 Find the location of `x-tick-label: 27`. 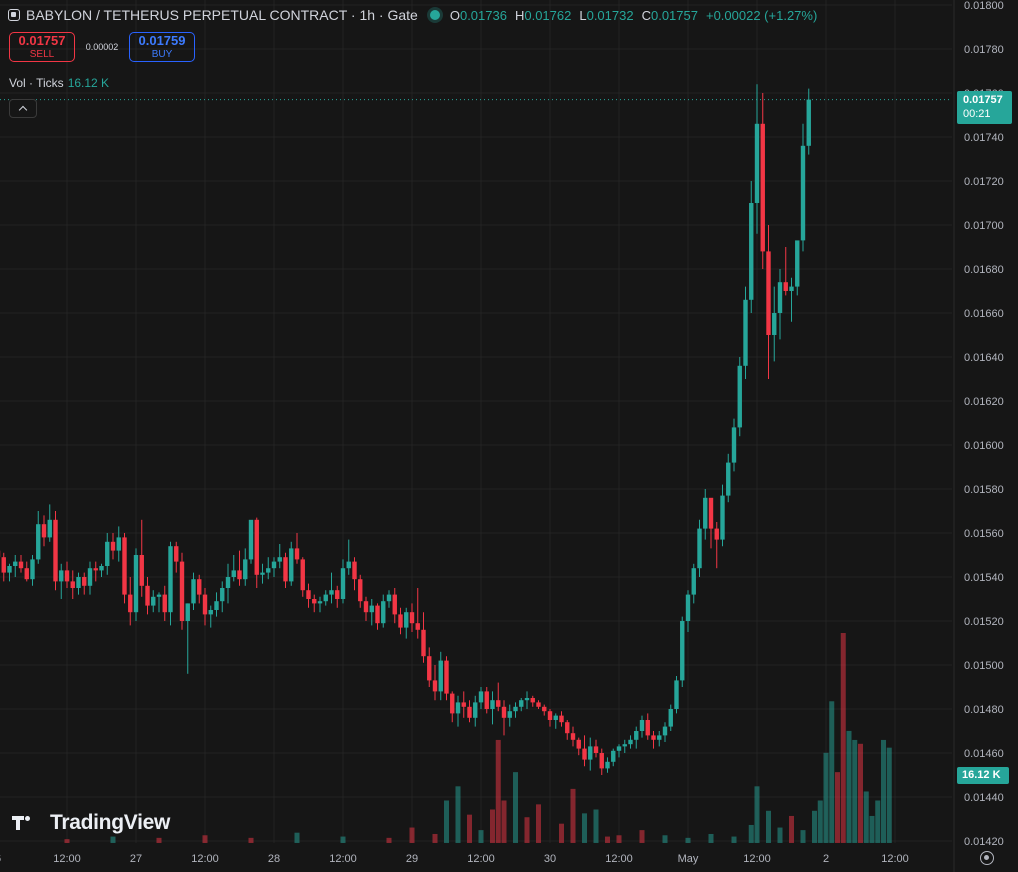

x-tick-label: 27 is located at coordinates (136, 859).